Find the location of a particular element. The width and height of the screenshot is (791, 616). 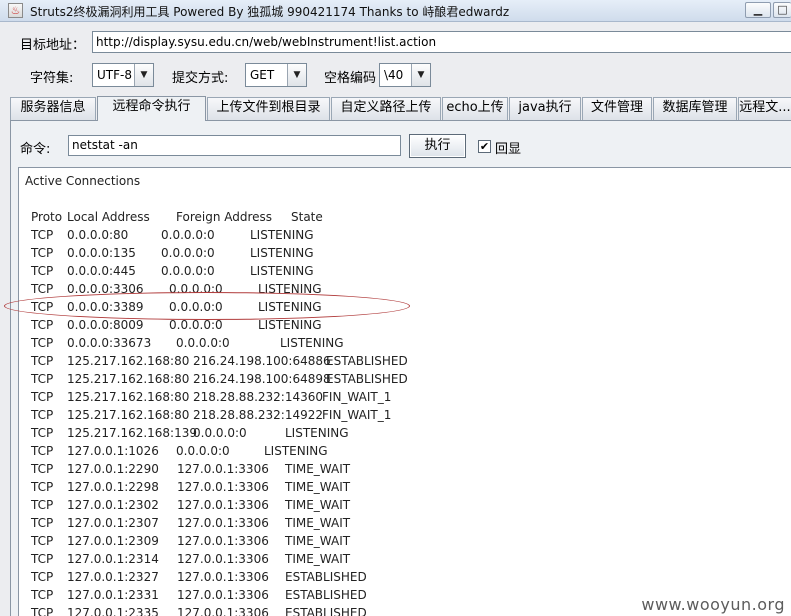

tab-server-info: 服务器信息 is located at coordinates (53, 108).